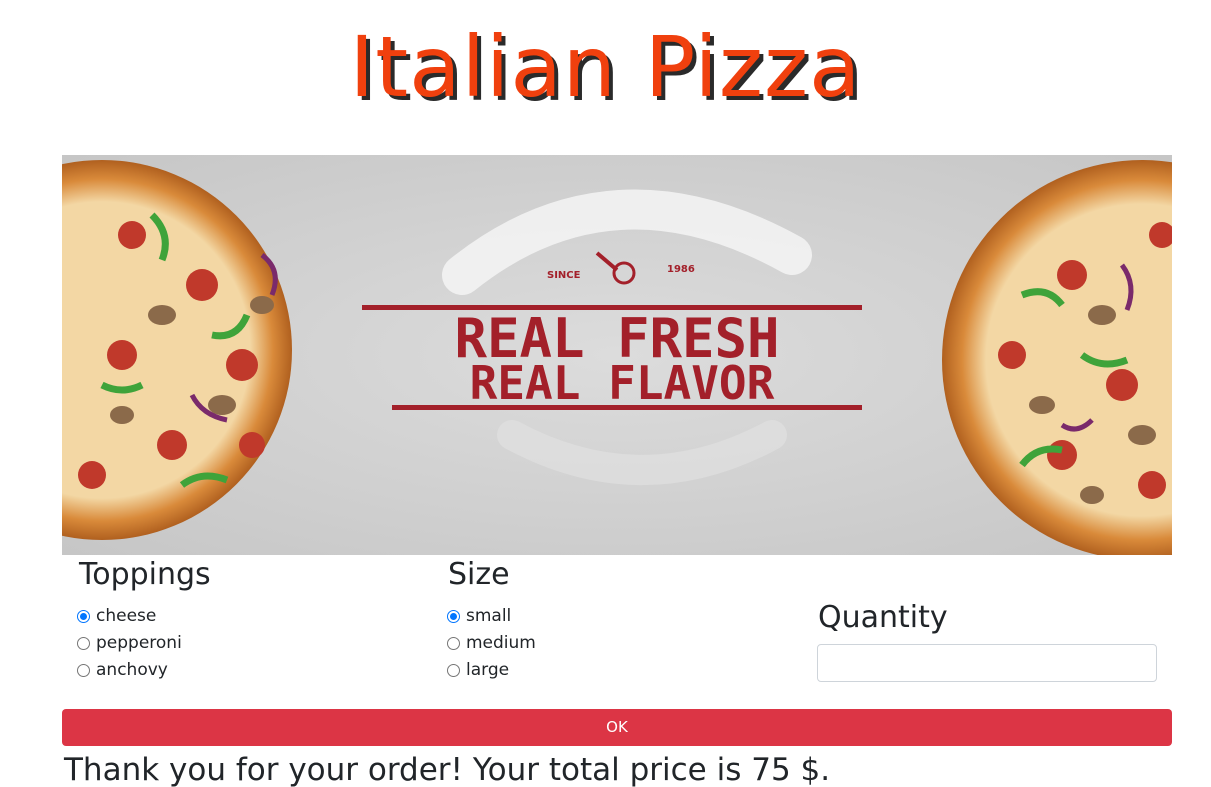  Describe the element at coordinates (488, 670) in the screenshot. I see `size-label-large: large` at that location.